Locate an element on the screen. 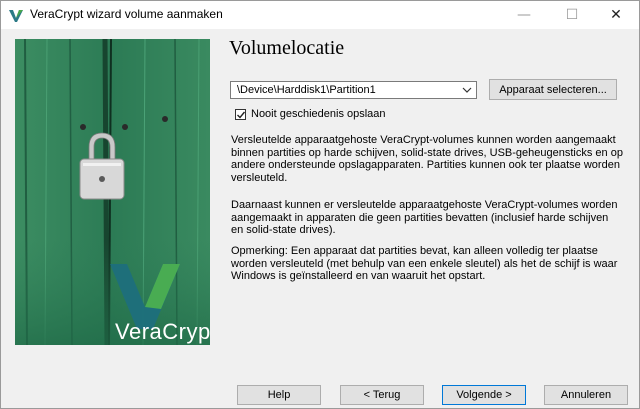 Image resolution: width=640 pixels, height=409 pixels. page-title: Volumelocatie is located at coordinates (287, 48).